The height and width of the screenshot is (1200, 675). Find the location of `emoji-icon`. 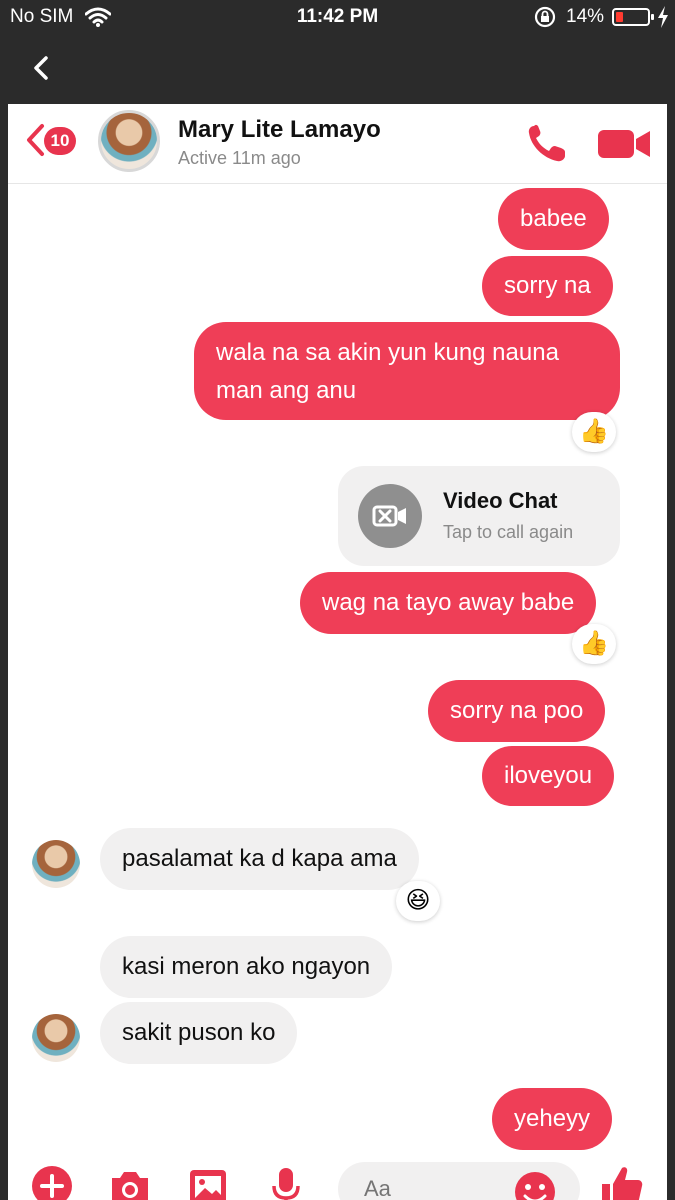

emoji-icon is located at coordinates (535, 1185).